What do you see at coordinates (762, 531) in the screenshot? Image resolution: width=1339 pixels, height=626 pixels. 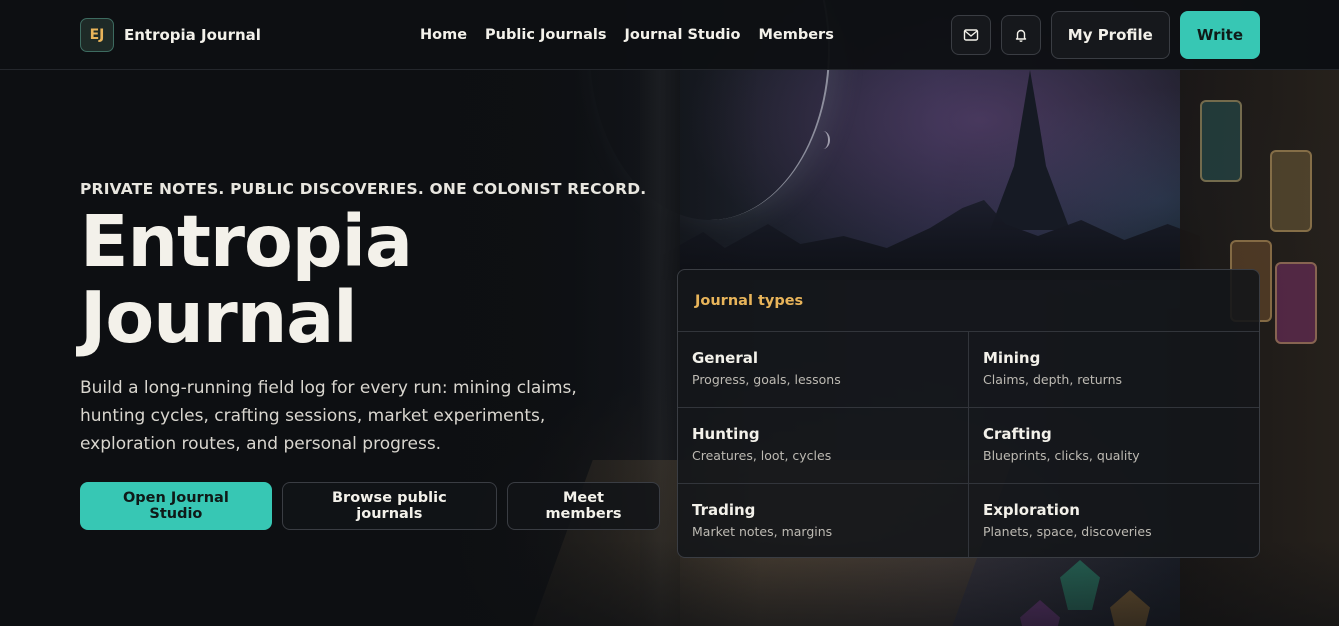 I see `journal-type-desc: Market notes, margins` at bounding box center [762, 531].